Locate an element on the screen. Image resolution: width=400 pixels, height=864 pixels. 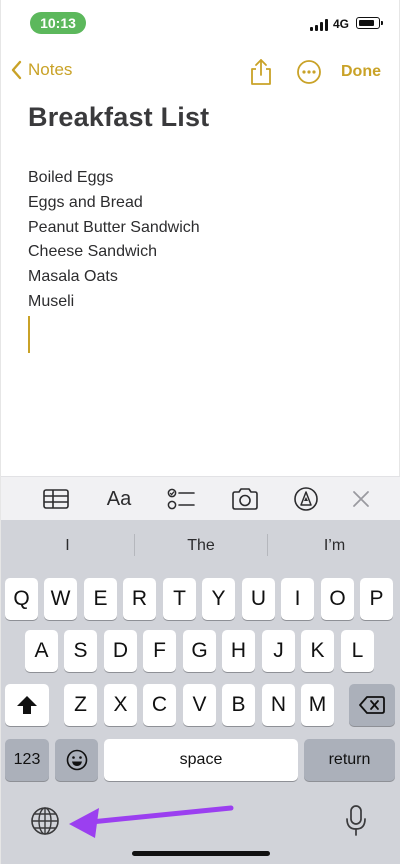
share-icon is located at coordinates (261, 72).